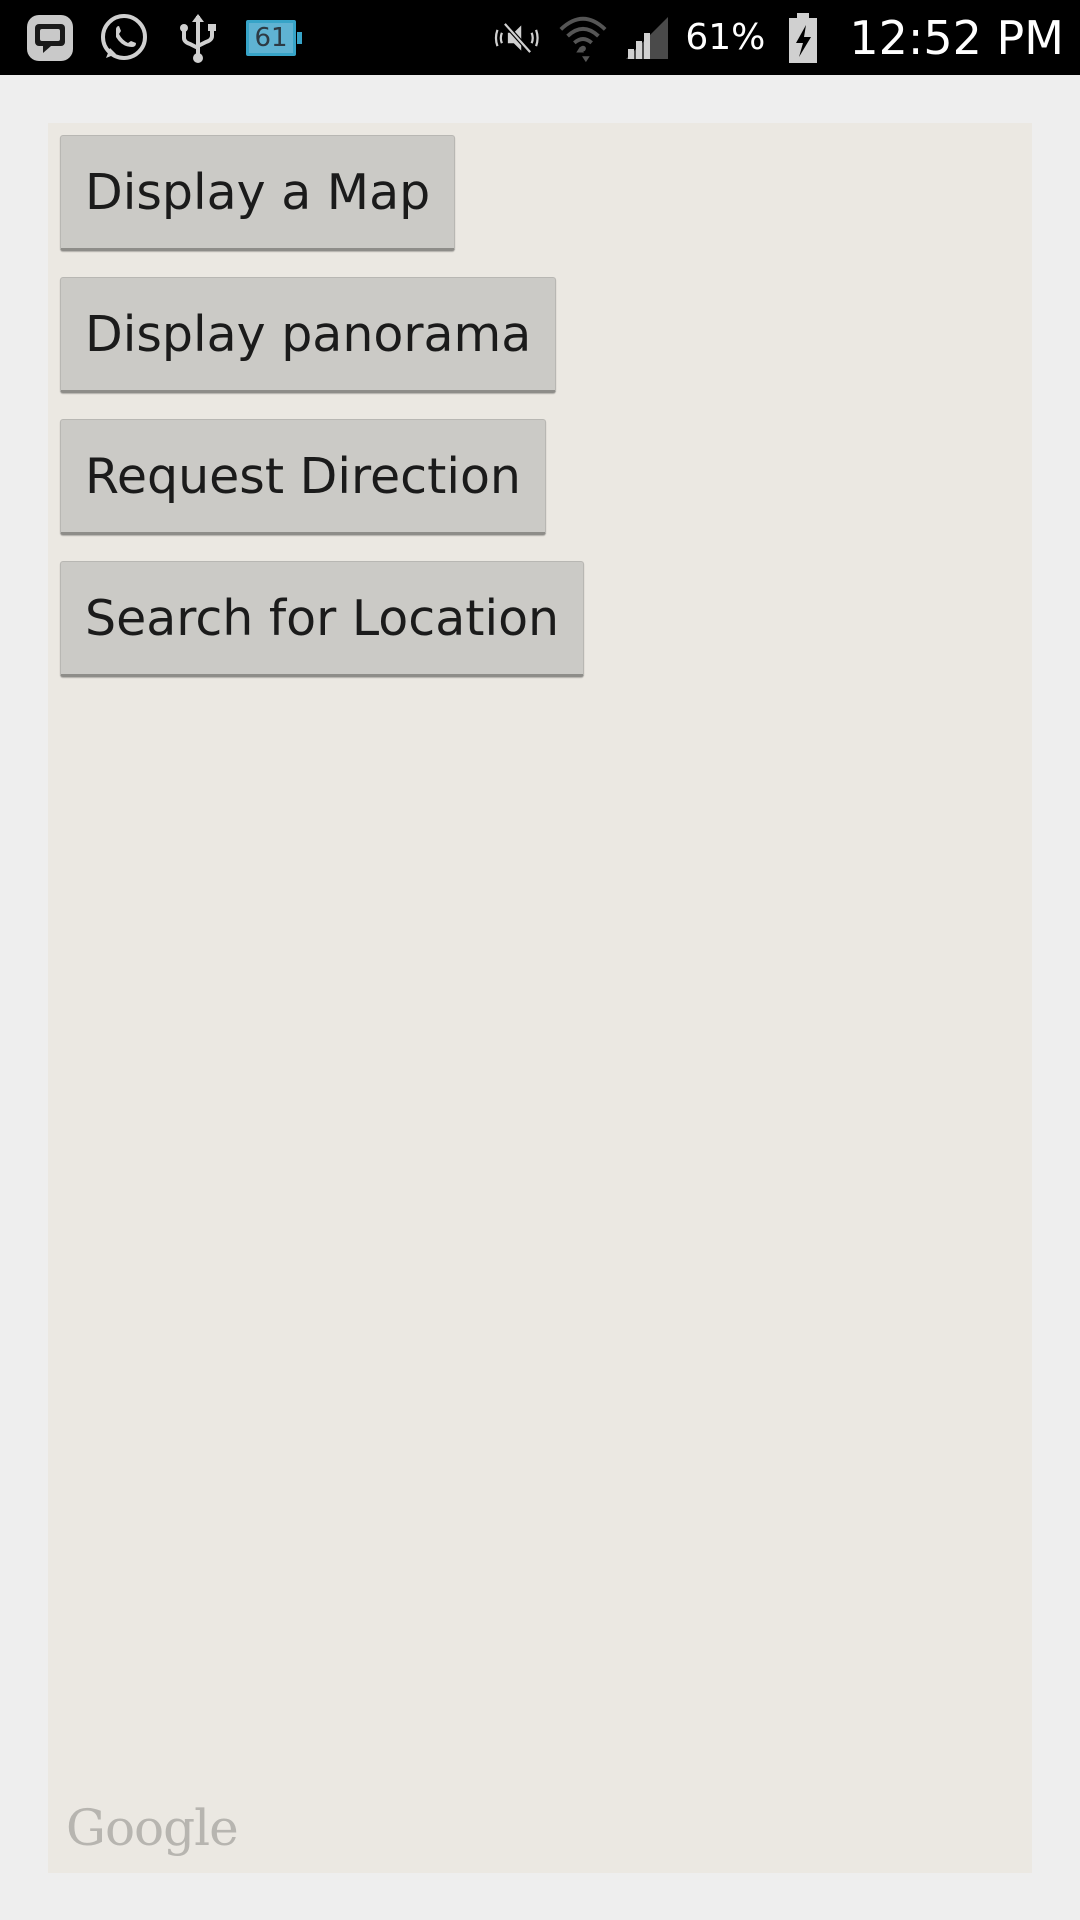 The width and height of the screenshot is (1080, 1920). I want to click on battery-charging-icon, so click(803, 38).